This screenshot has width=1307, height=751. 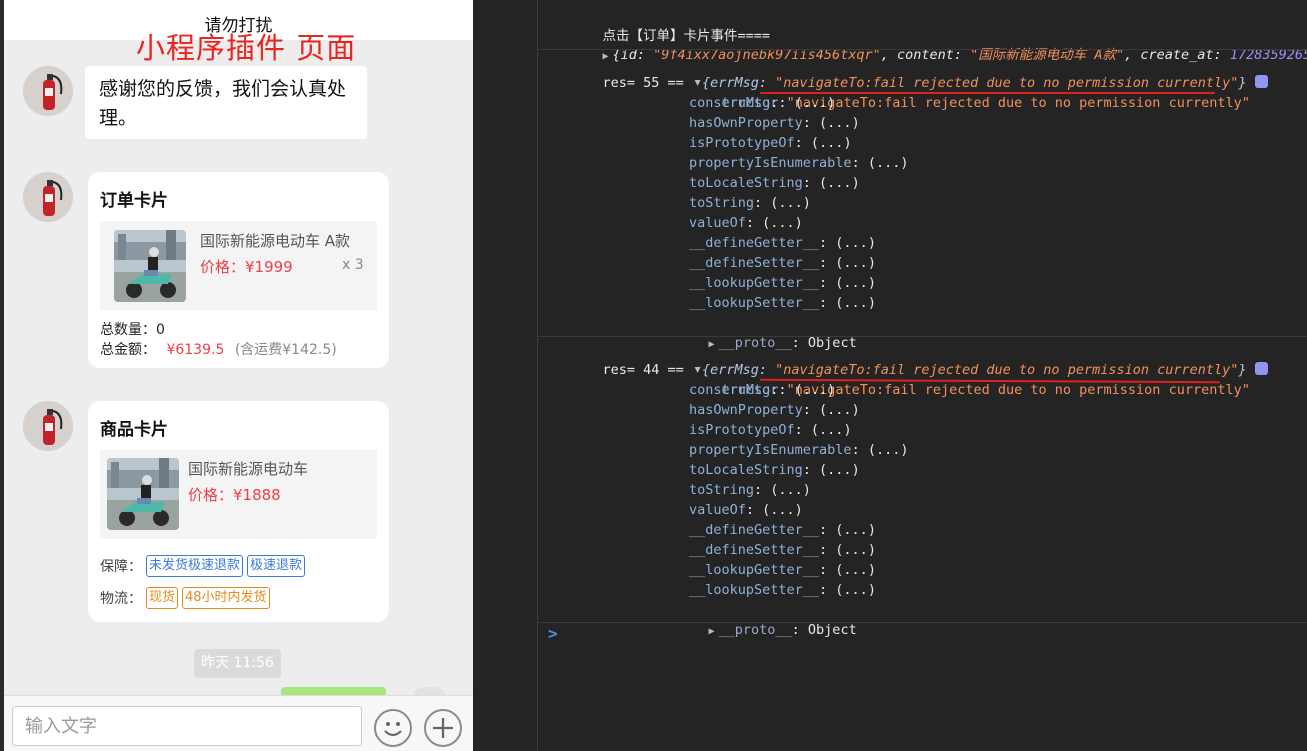 What do you see at coordinates (121, 567) in the screenshot?
I see `guarantee-label: 保障：` at bounding box center [121, 567].